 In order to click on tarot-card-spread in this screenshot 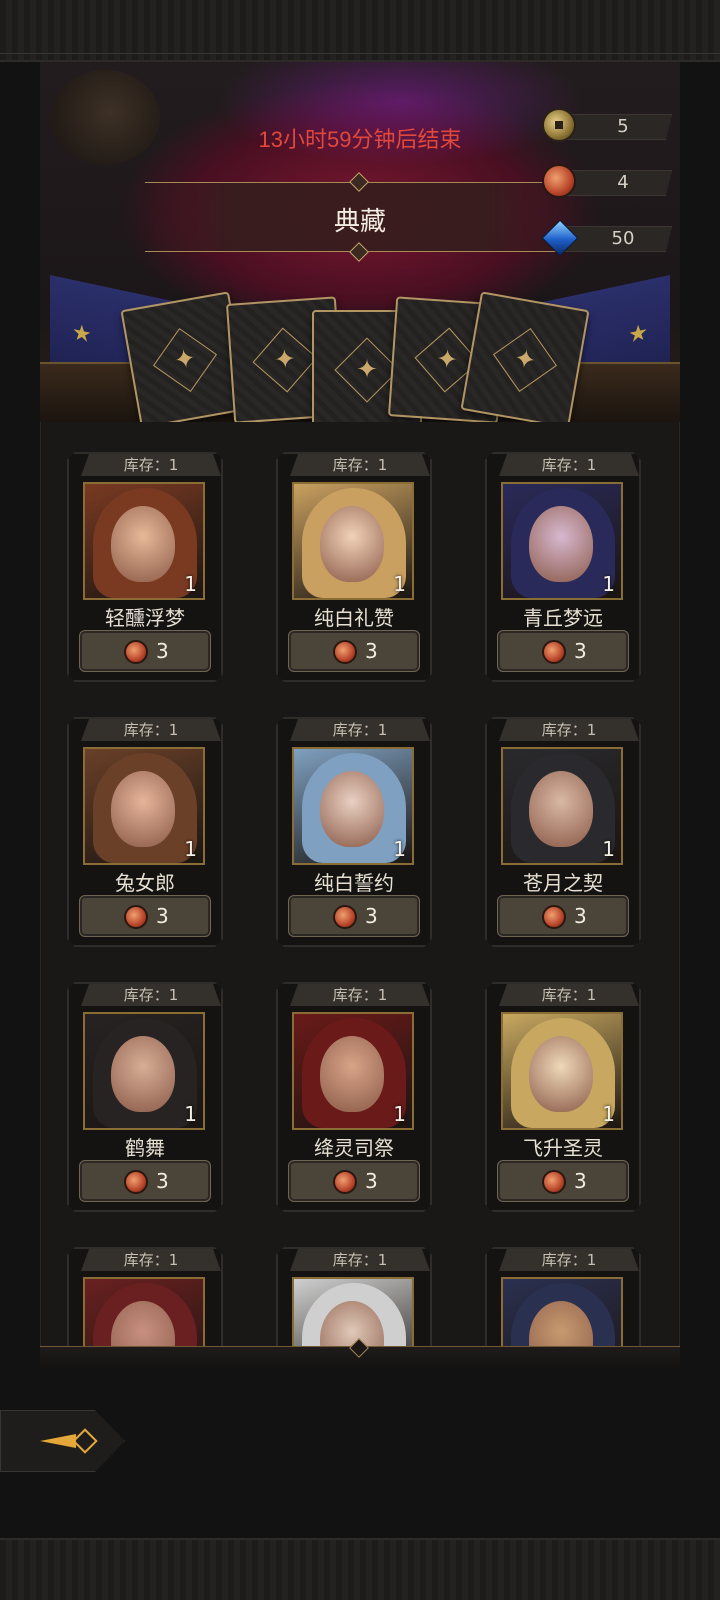, I will do `click(355, 360)`.